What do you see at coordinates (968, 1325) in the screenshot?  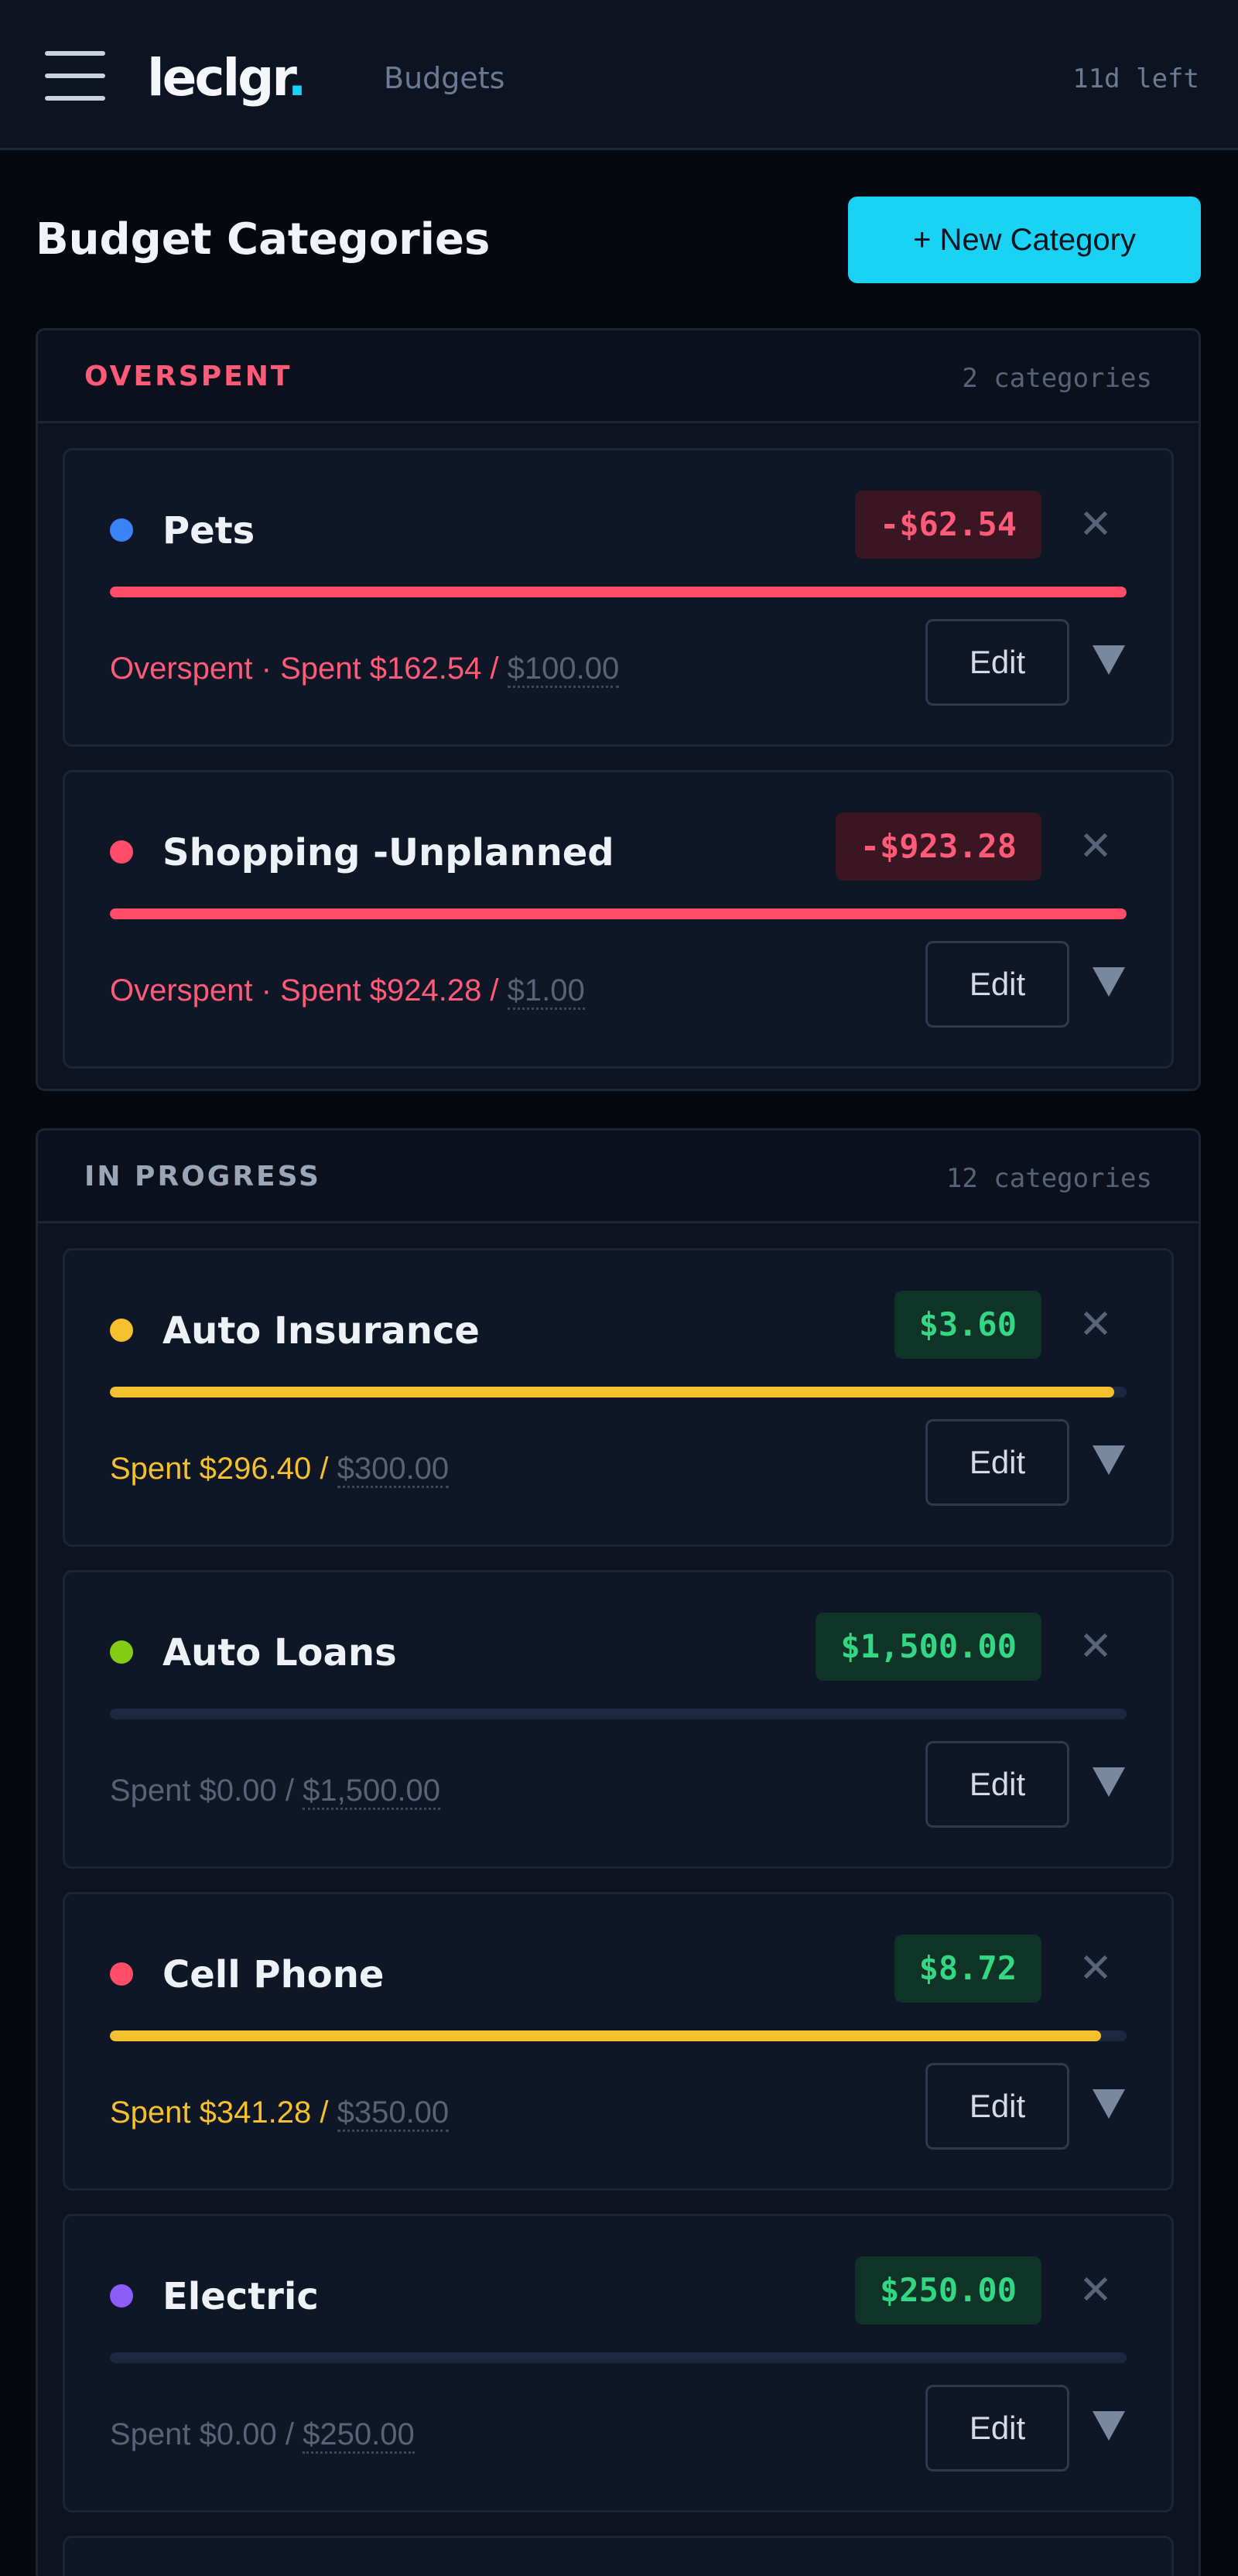 I see `remaining-amount-badge: $3.60` at bounding box center [968, 1325].